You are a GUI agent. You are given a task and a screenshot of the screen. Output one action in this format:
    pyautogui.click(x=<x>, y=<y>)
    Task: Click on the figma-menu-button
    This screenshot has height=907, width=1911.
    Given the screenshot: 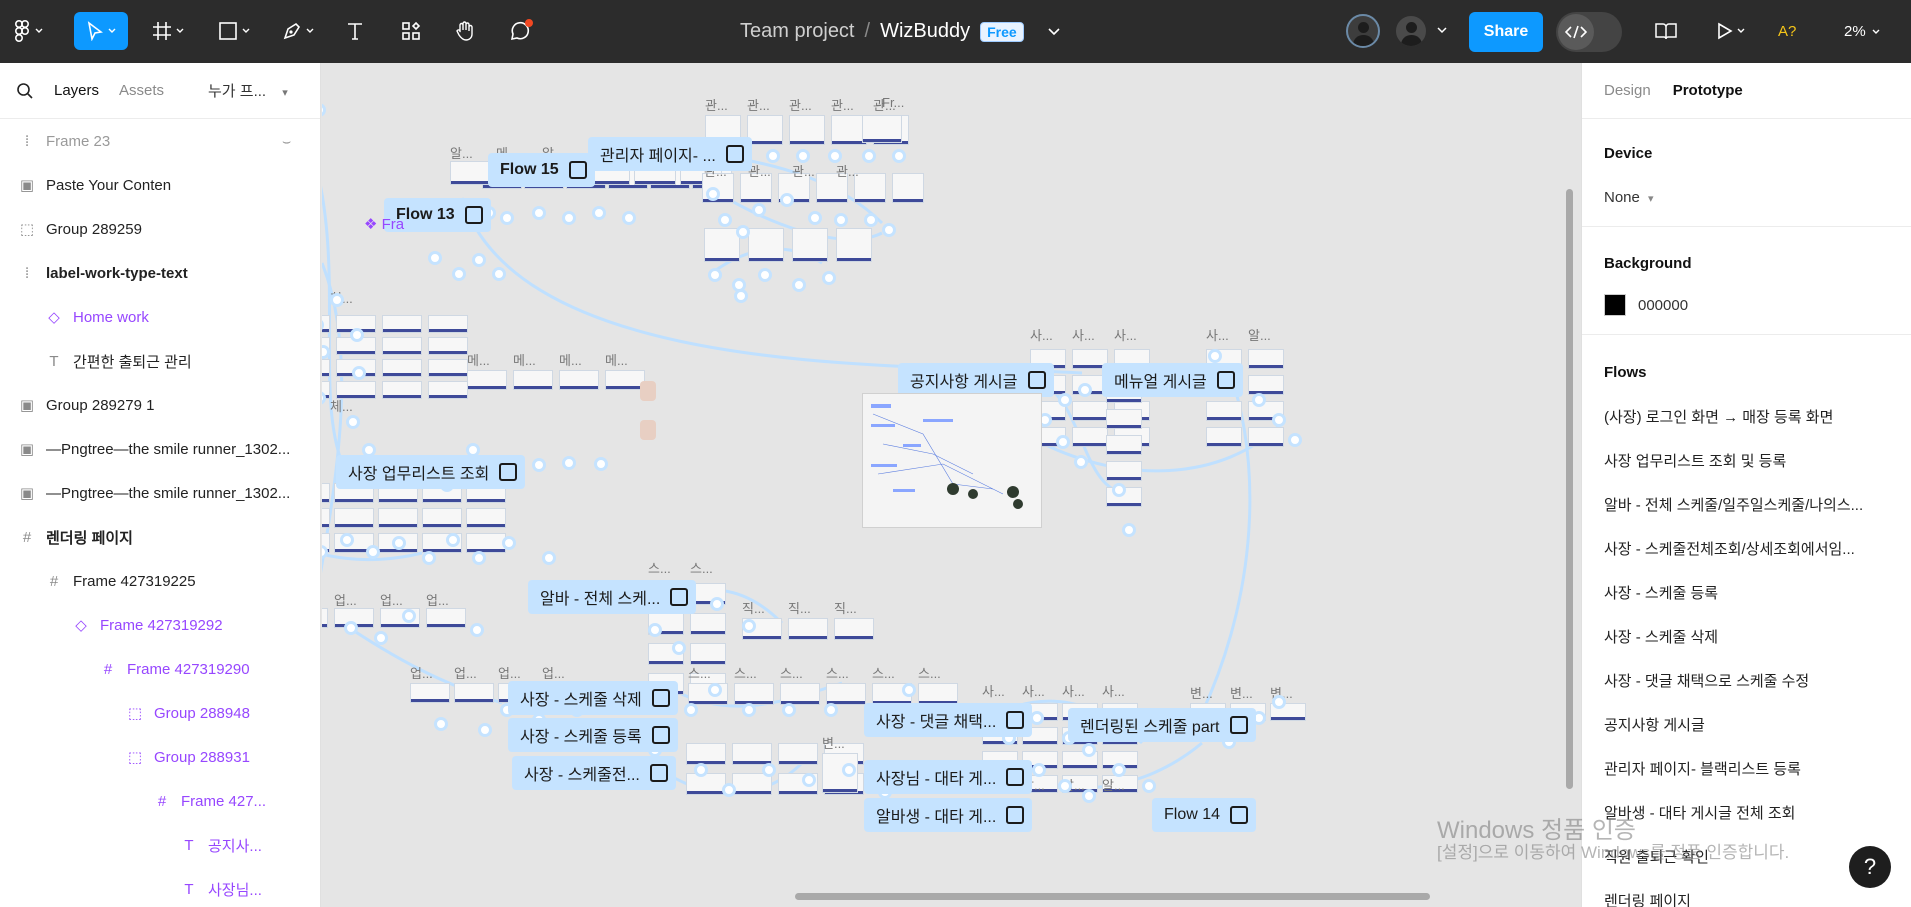 What is the action you would take?
    pyautogui.click(x=29, y=31)
    